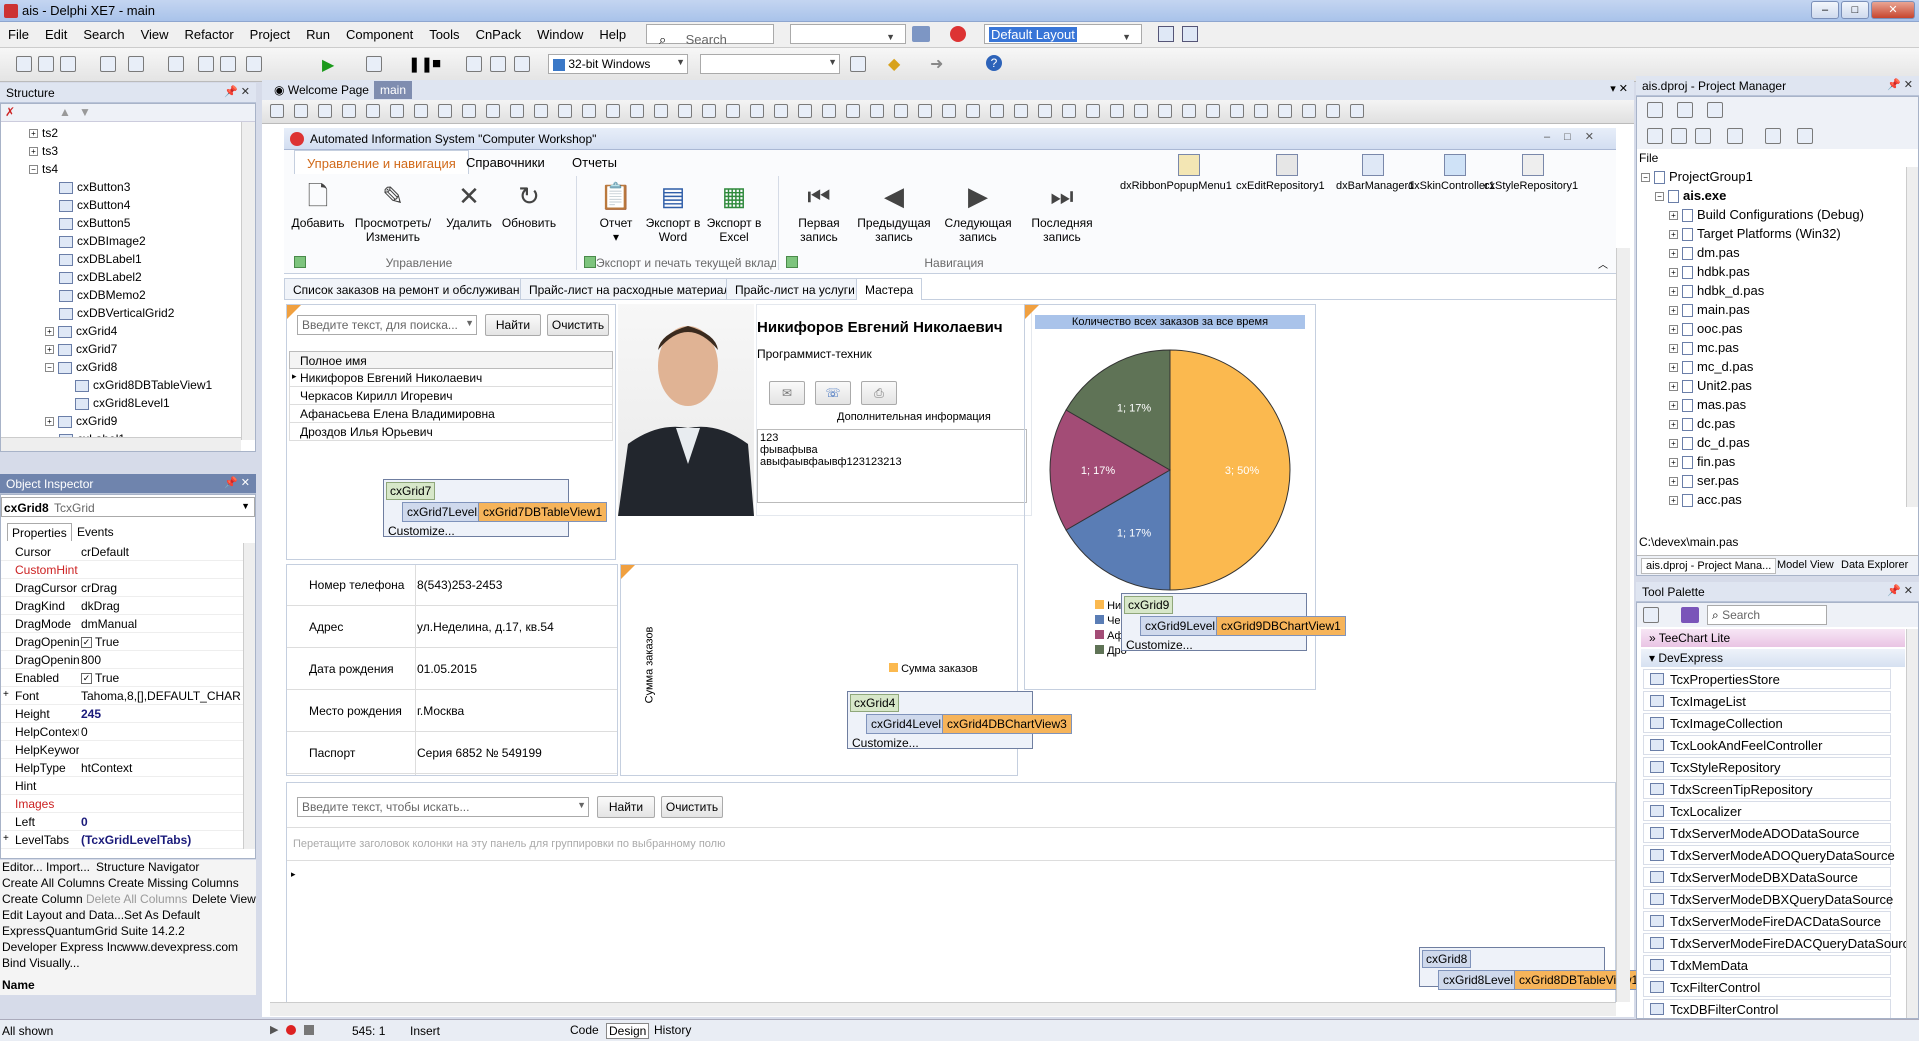 This screenshot has width=1919, height=1041. What do you see at coordinates (1704, 253) in the screenshot?
I see `project-tree-item: + dm.pas` at bounding box center [1704, 253].